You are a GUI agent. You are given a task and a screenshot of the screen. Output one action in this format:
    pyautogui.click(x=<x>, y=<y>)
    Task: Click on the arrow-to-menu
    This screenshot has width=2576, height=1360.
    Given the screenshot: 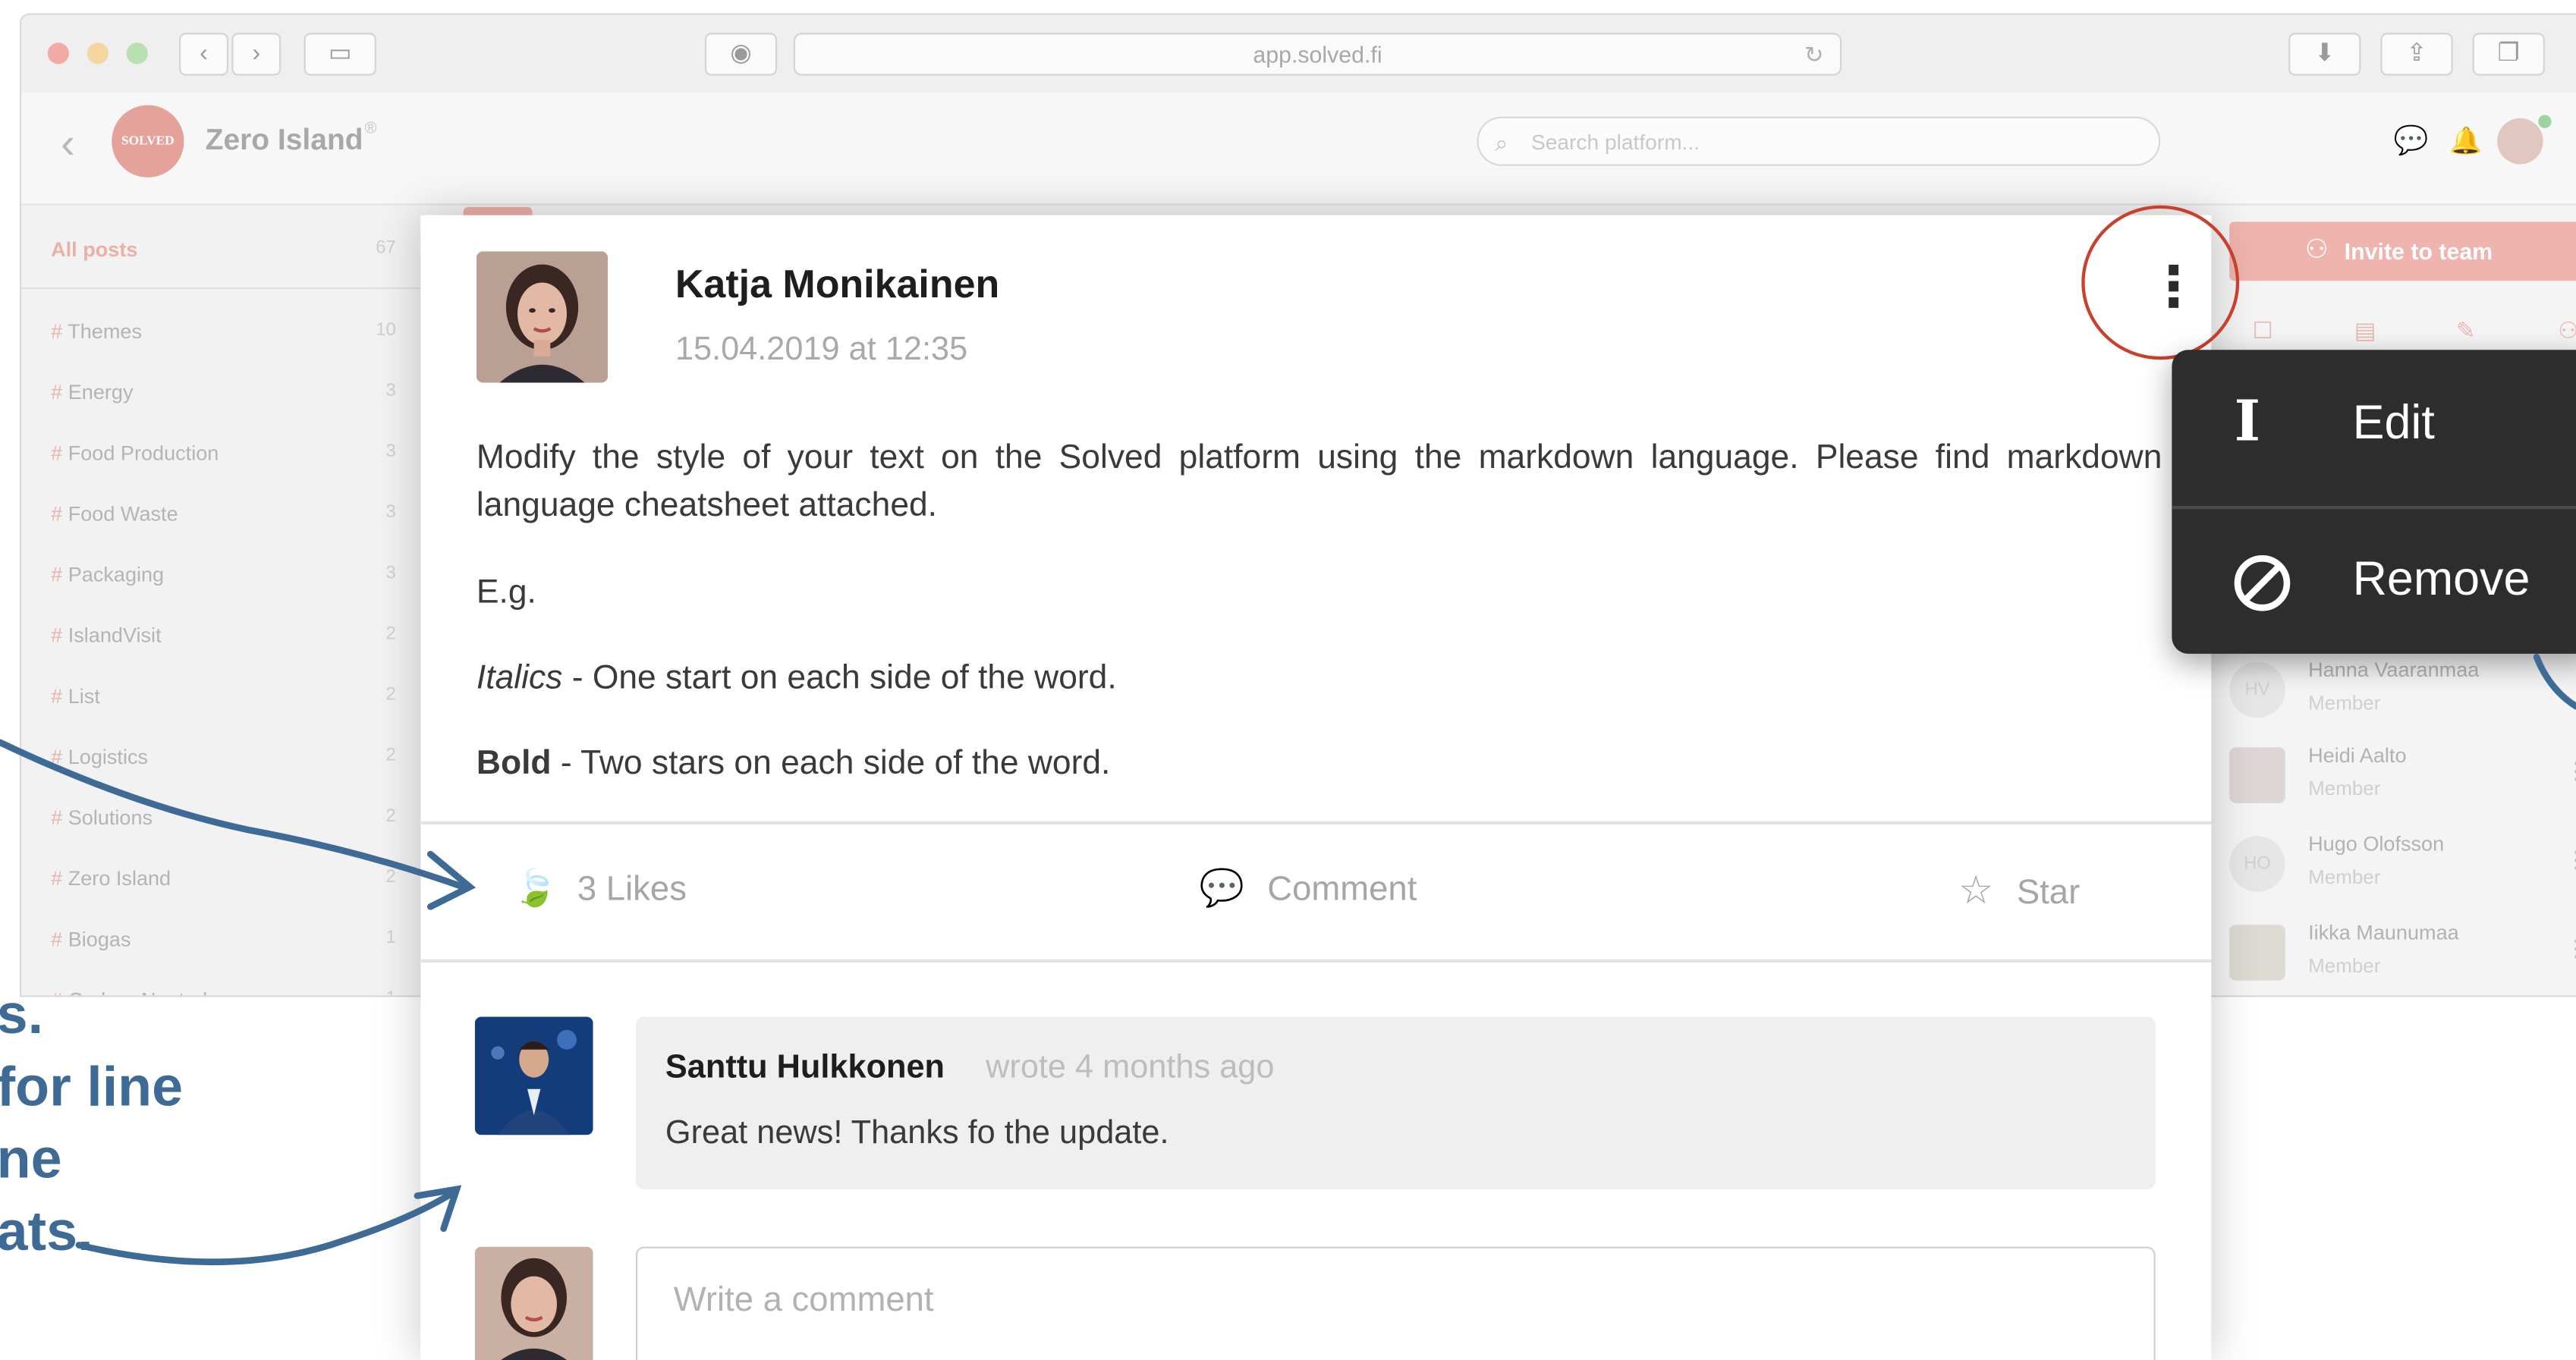 What is the action you would take?
    pyautogui.click(x=2554, y=681)
    